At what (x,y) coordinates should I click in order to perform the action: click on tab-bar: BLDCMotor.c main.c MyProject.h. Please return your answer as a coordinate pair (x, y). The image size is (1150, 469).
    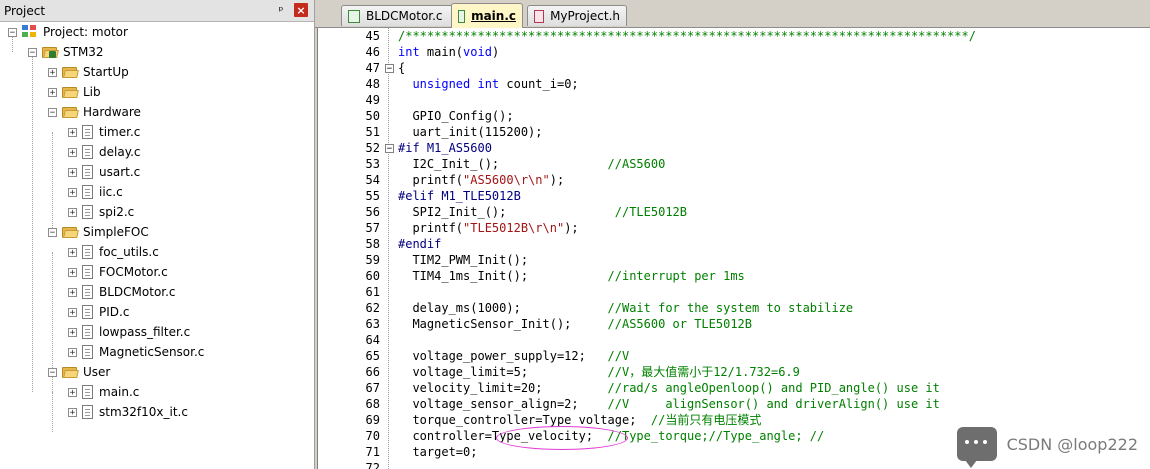
    Looking at the image, I should click on (732, 14).